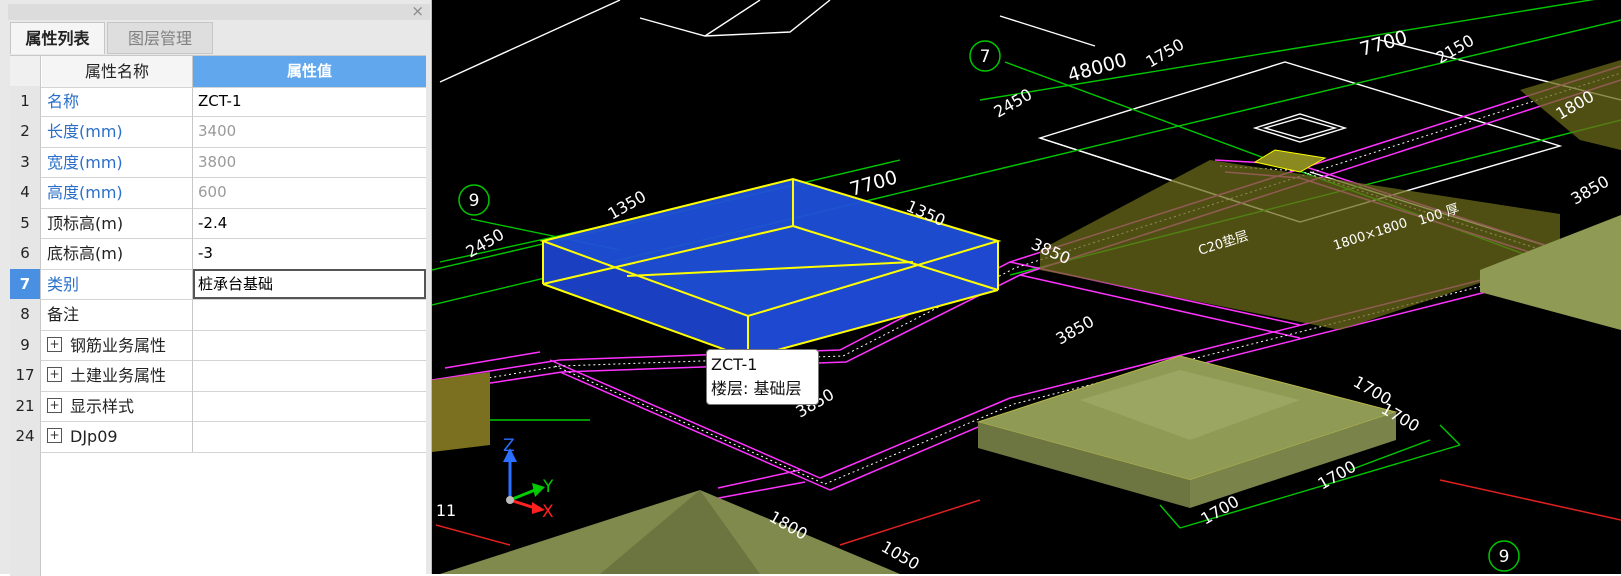  Describe the element at coordinates (117, 71) in the screenshot. I see `column-header-name: 属性名称` at that location.